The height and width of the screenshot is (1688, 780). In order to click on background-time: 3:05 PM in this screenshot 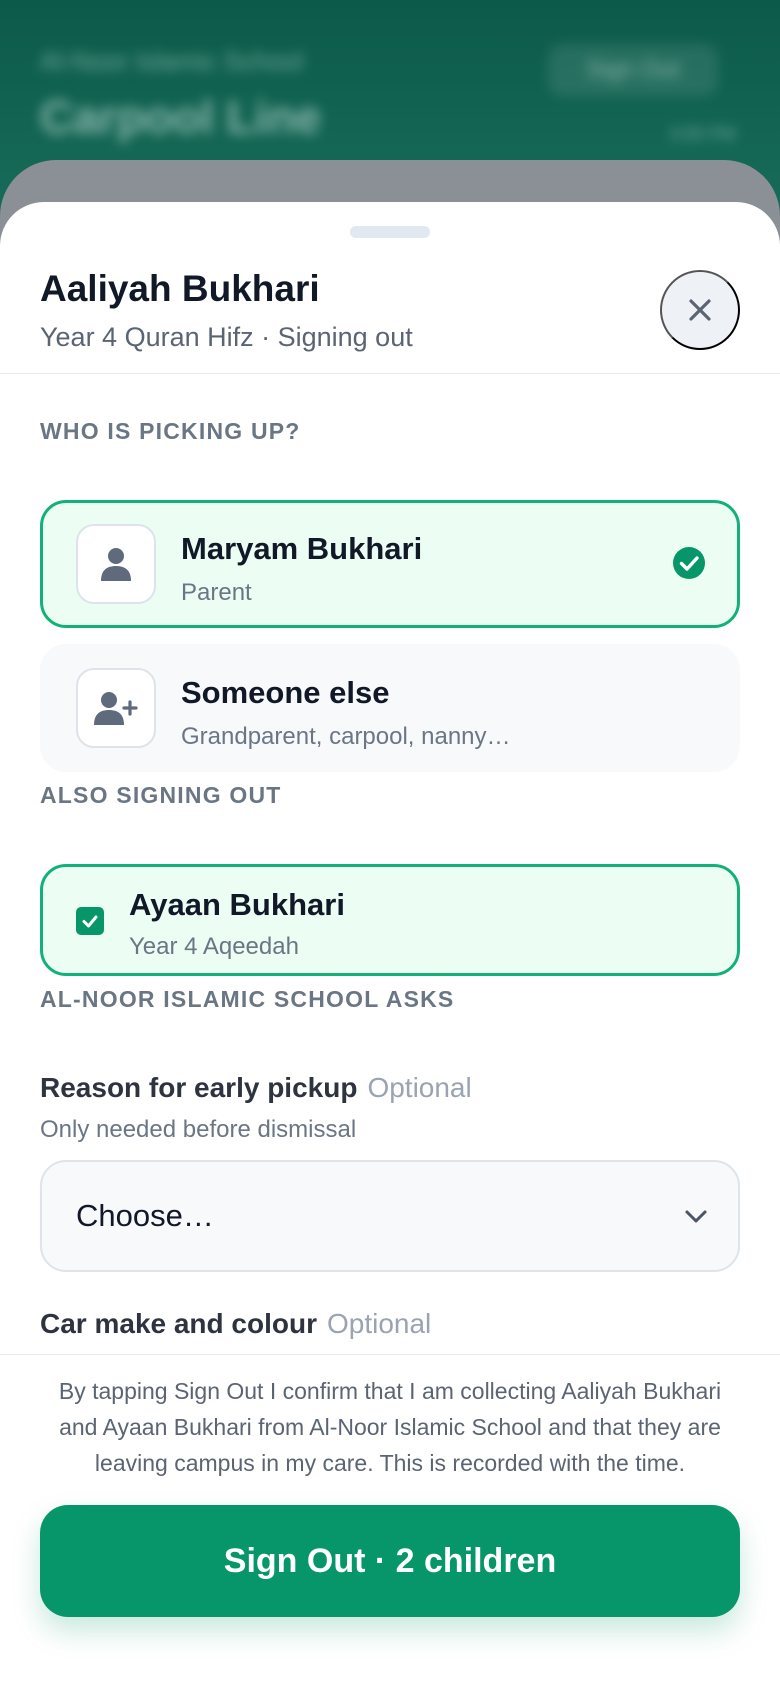, I will do `click(702, 134)`.